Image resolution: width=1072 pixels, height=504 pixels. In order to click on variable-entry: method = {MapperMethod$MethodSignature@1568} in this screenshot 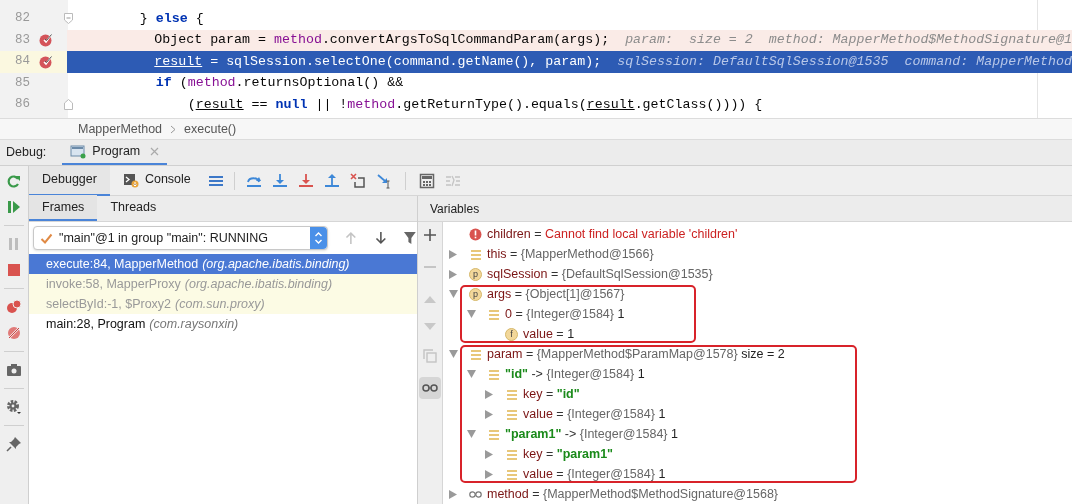, I will do `click(633, 494)`.